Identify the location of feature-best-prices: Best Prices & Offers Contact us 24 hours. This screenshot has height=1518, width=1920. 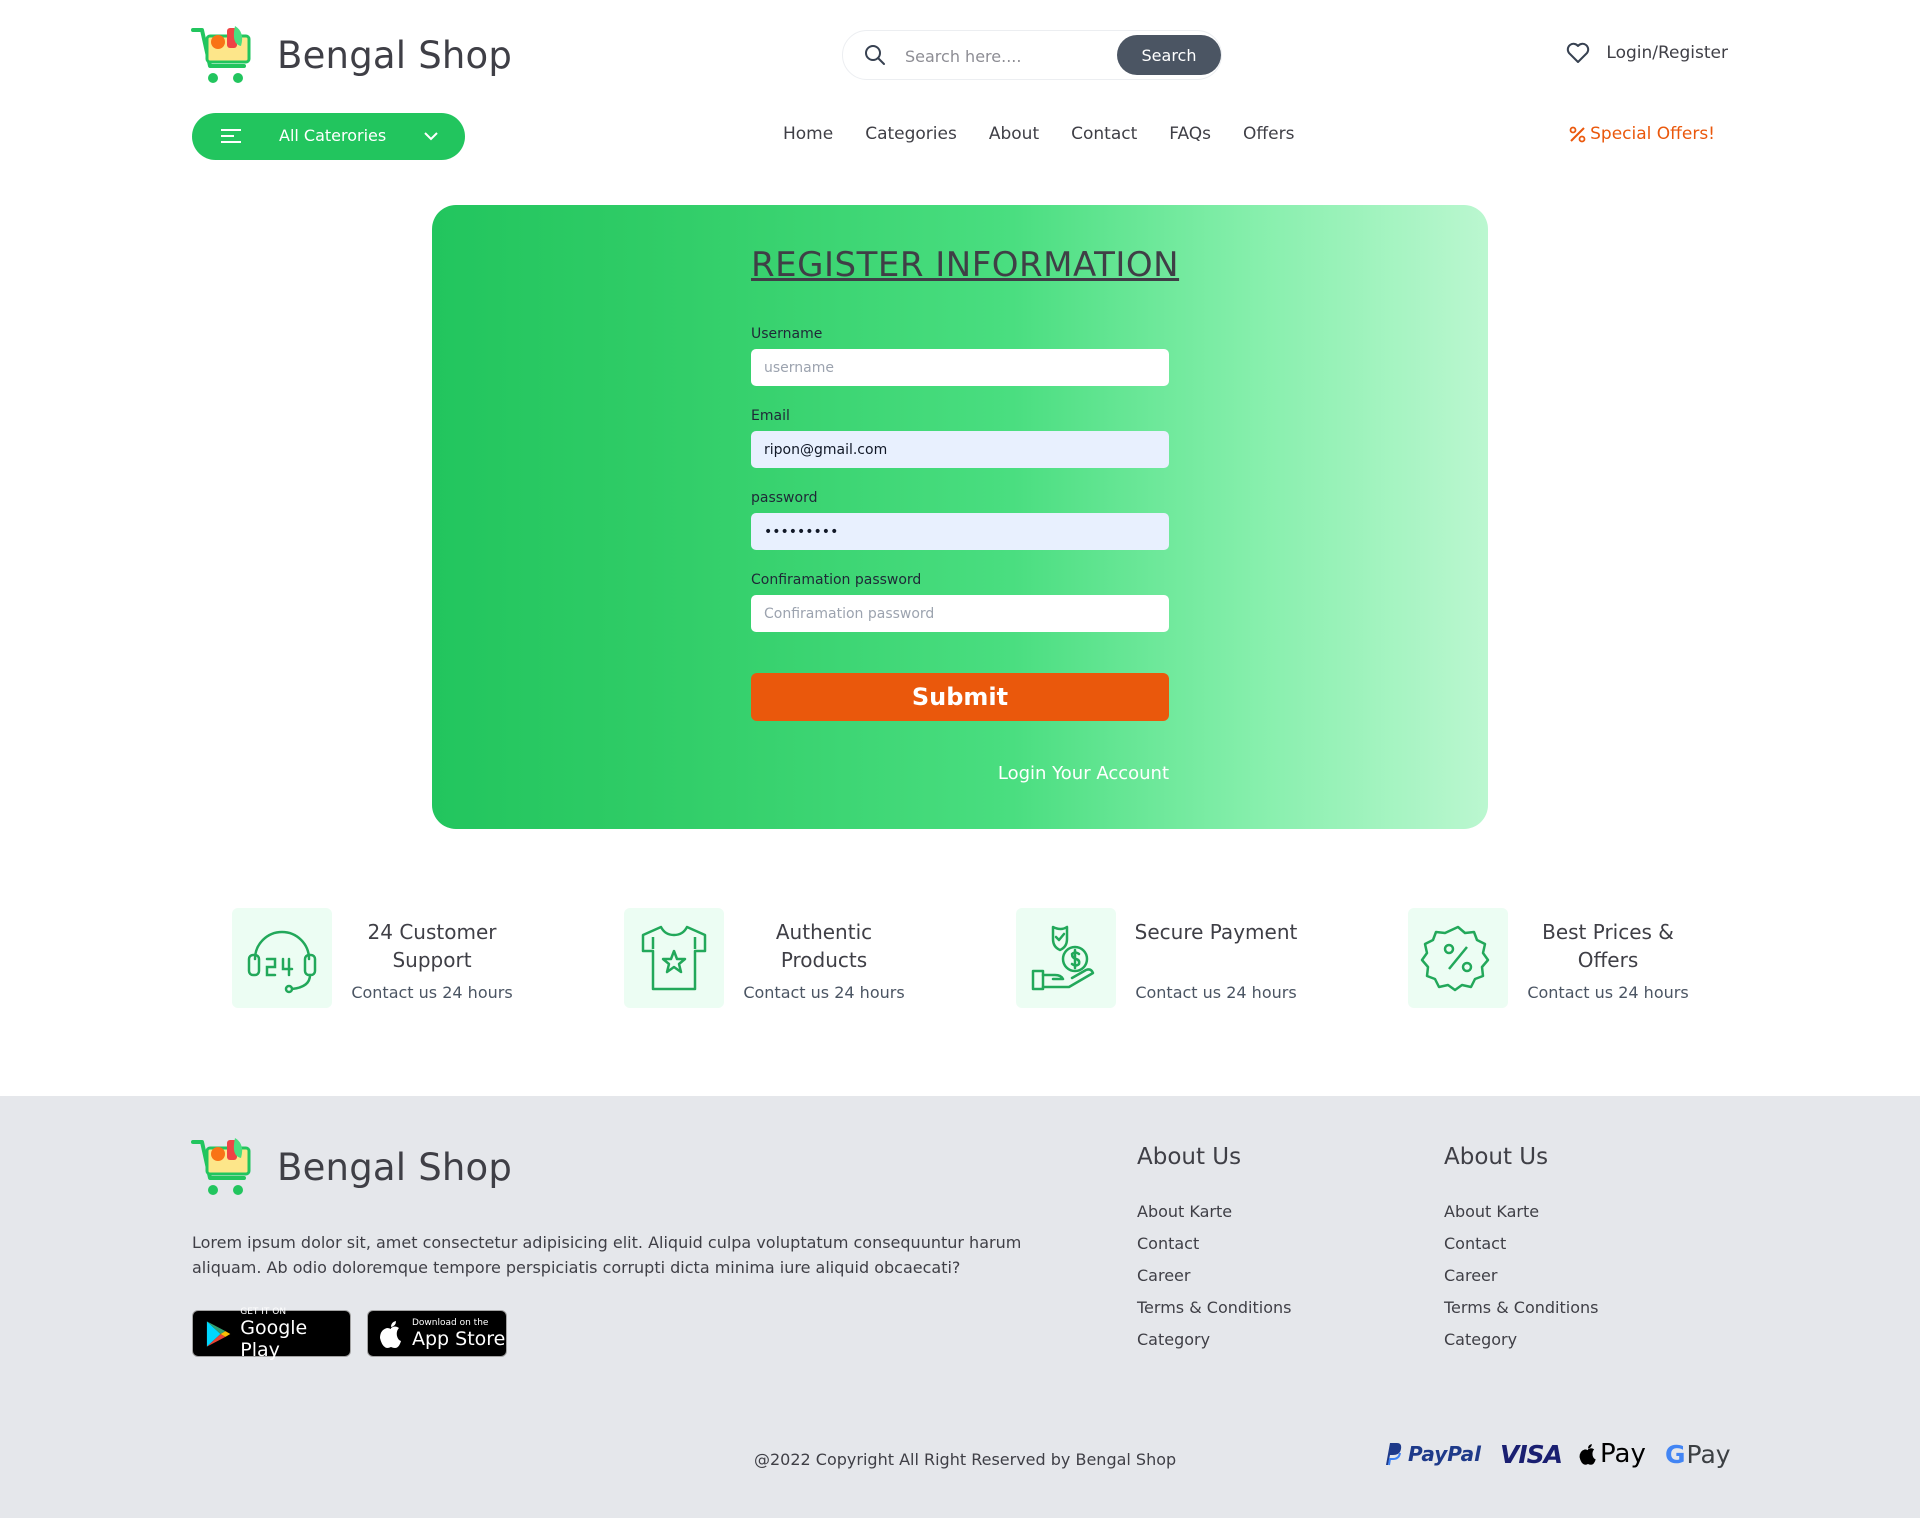
(1573, 959).